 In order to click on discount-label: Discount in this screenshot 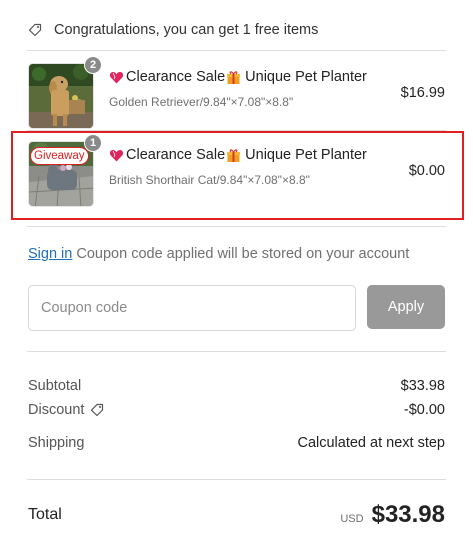, I will do `click(56, 410)`.